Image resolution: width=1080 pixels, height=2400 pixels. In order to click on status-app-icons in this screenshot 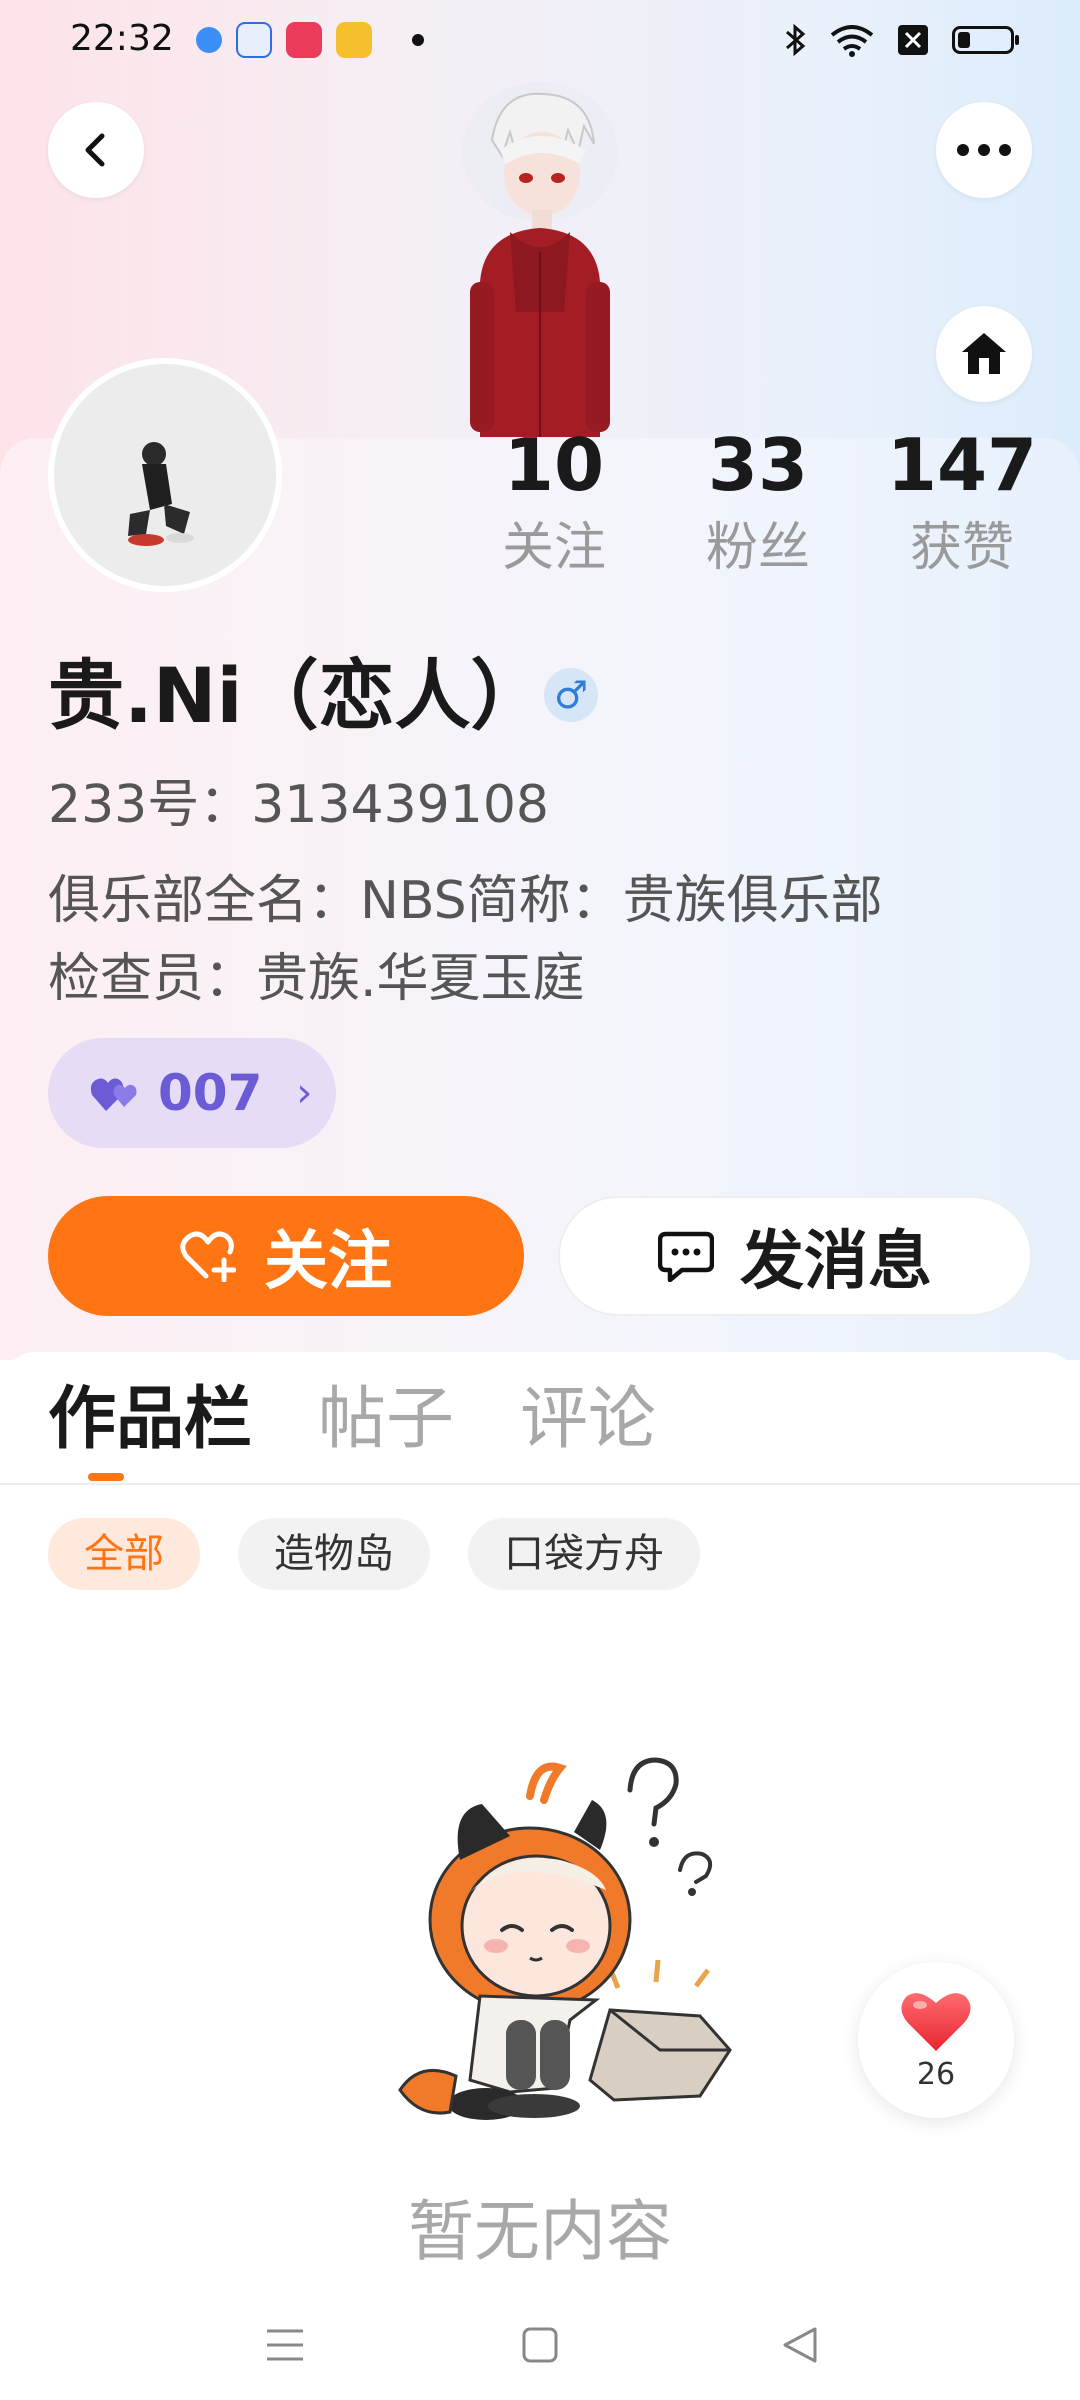, I will do `click(310, 40)`.